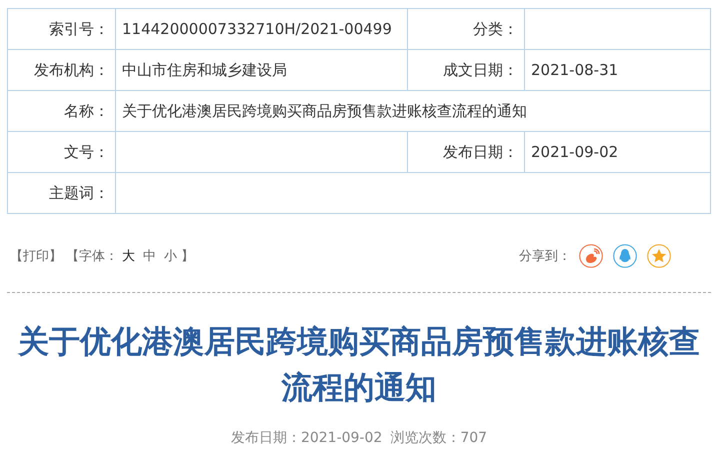 This screenshot has width=718, height=465. What do you see at coordinates (92, 256) in the screenshot?
I see `font-size-label: 【字体：` at bounding box center [92, 256].